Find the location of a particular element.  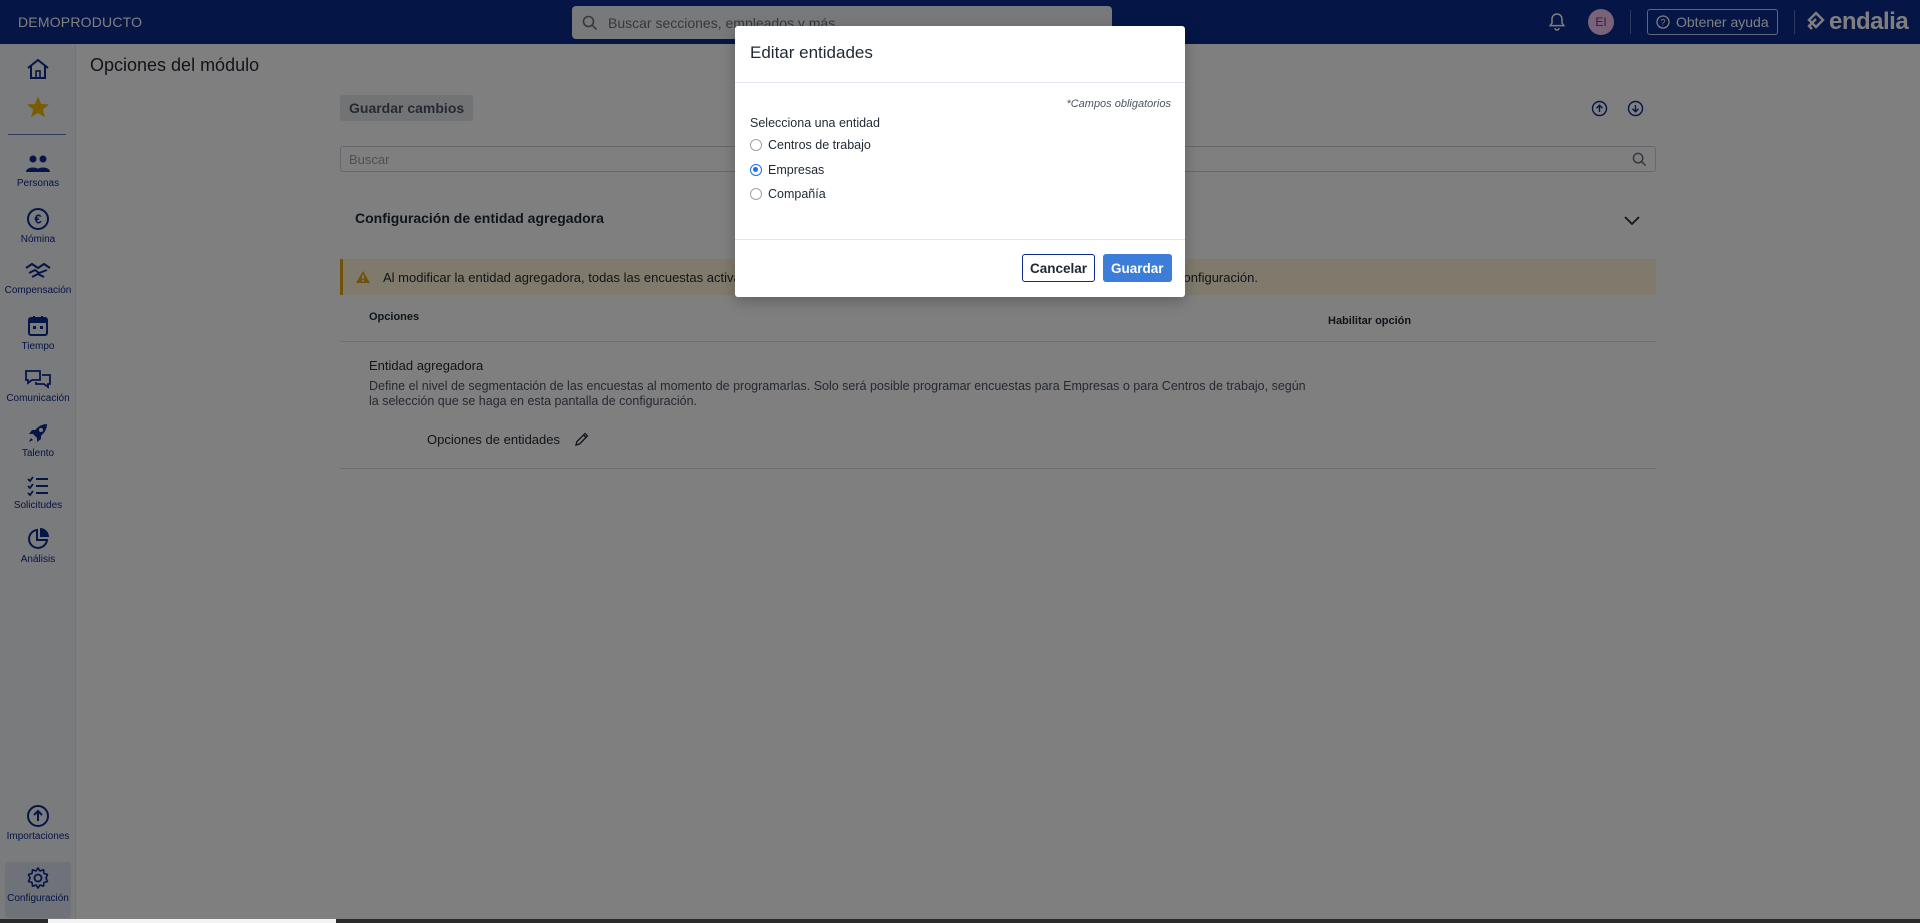

dialog-title: Editar entidades is located at coordinates (811, 52).